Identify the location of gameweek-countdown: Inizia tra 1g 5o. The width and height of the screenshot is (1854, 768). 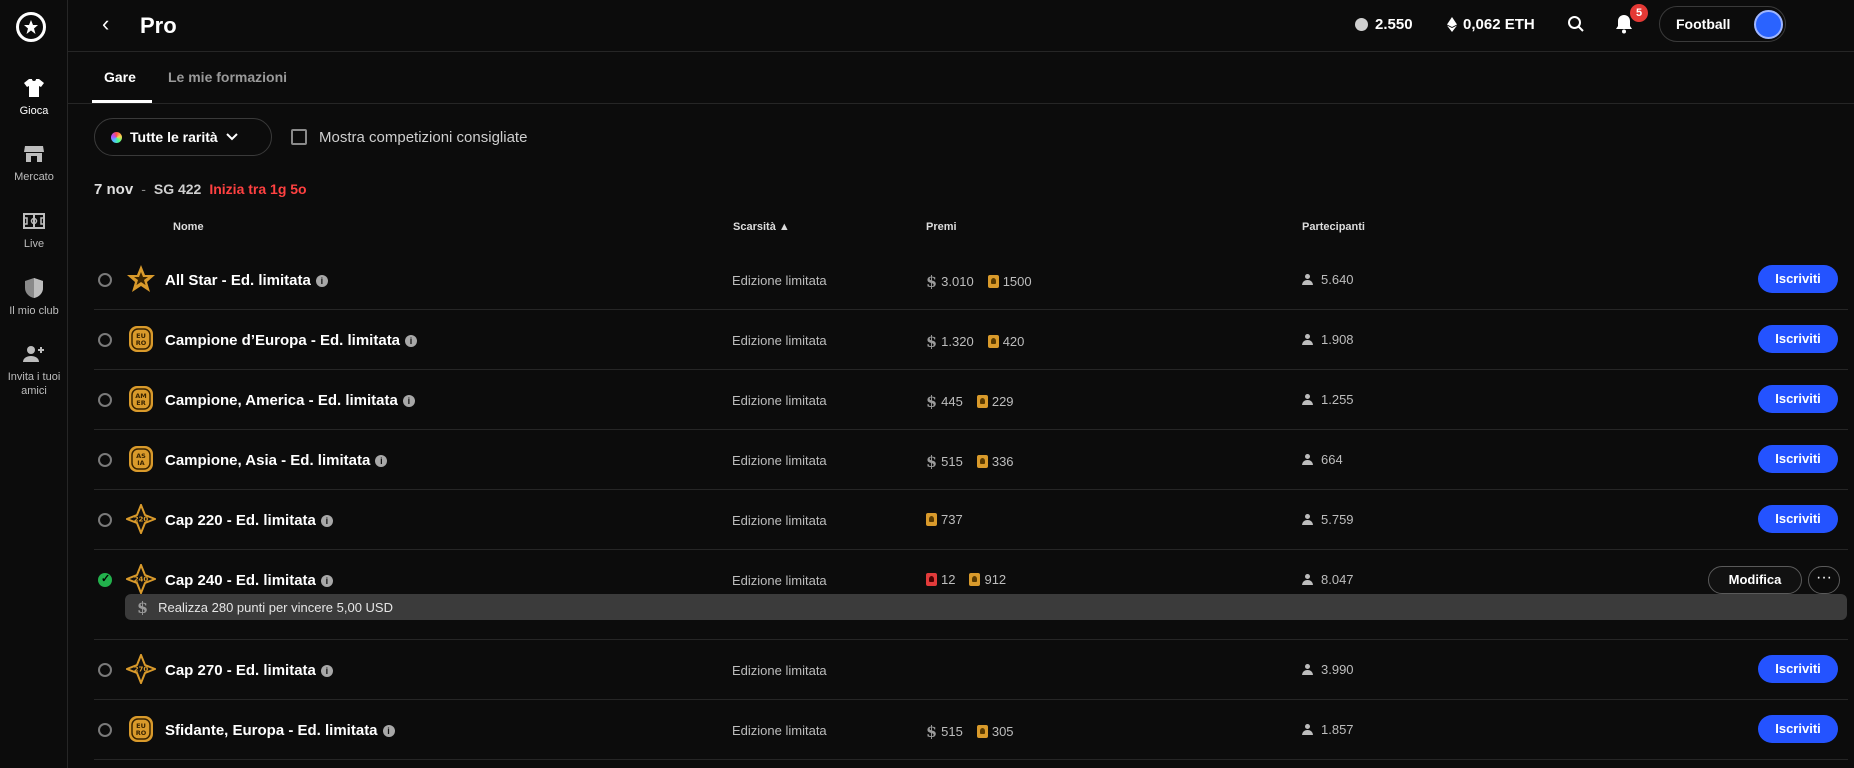
(258, 189).